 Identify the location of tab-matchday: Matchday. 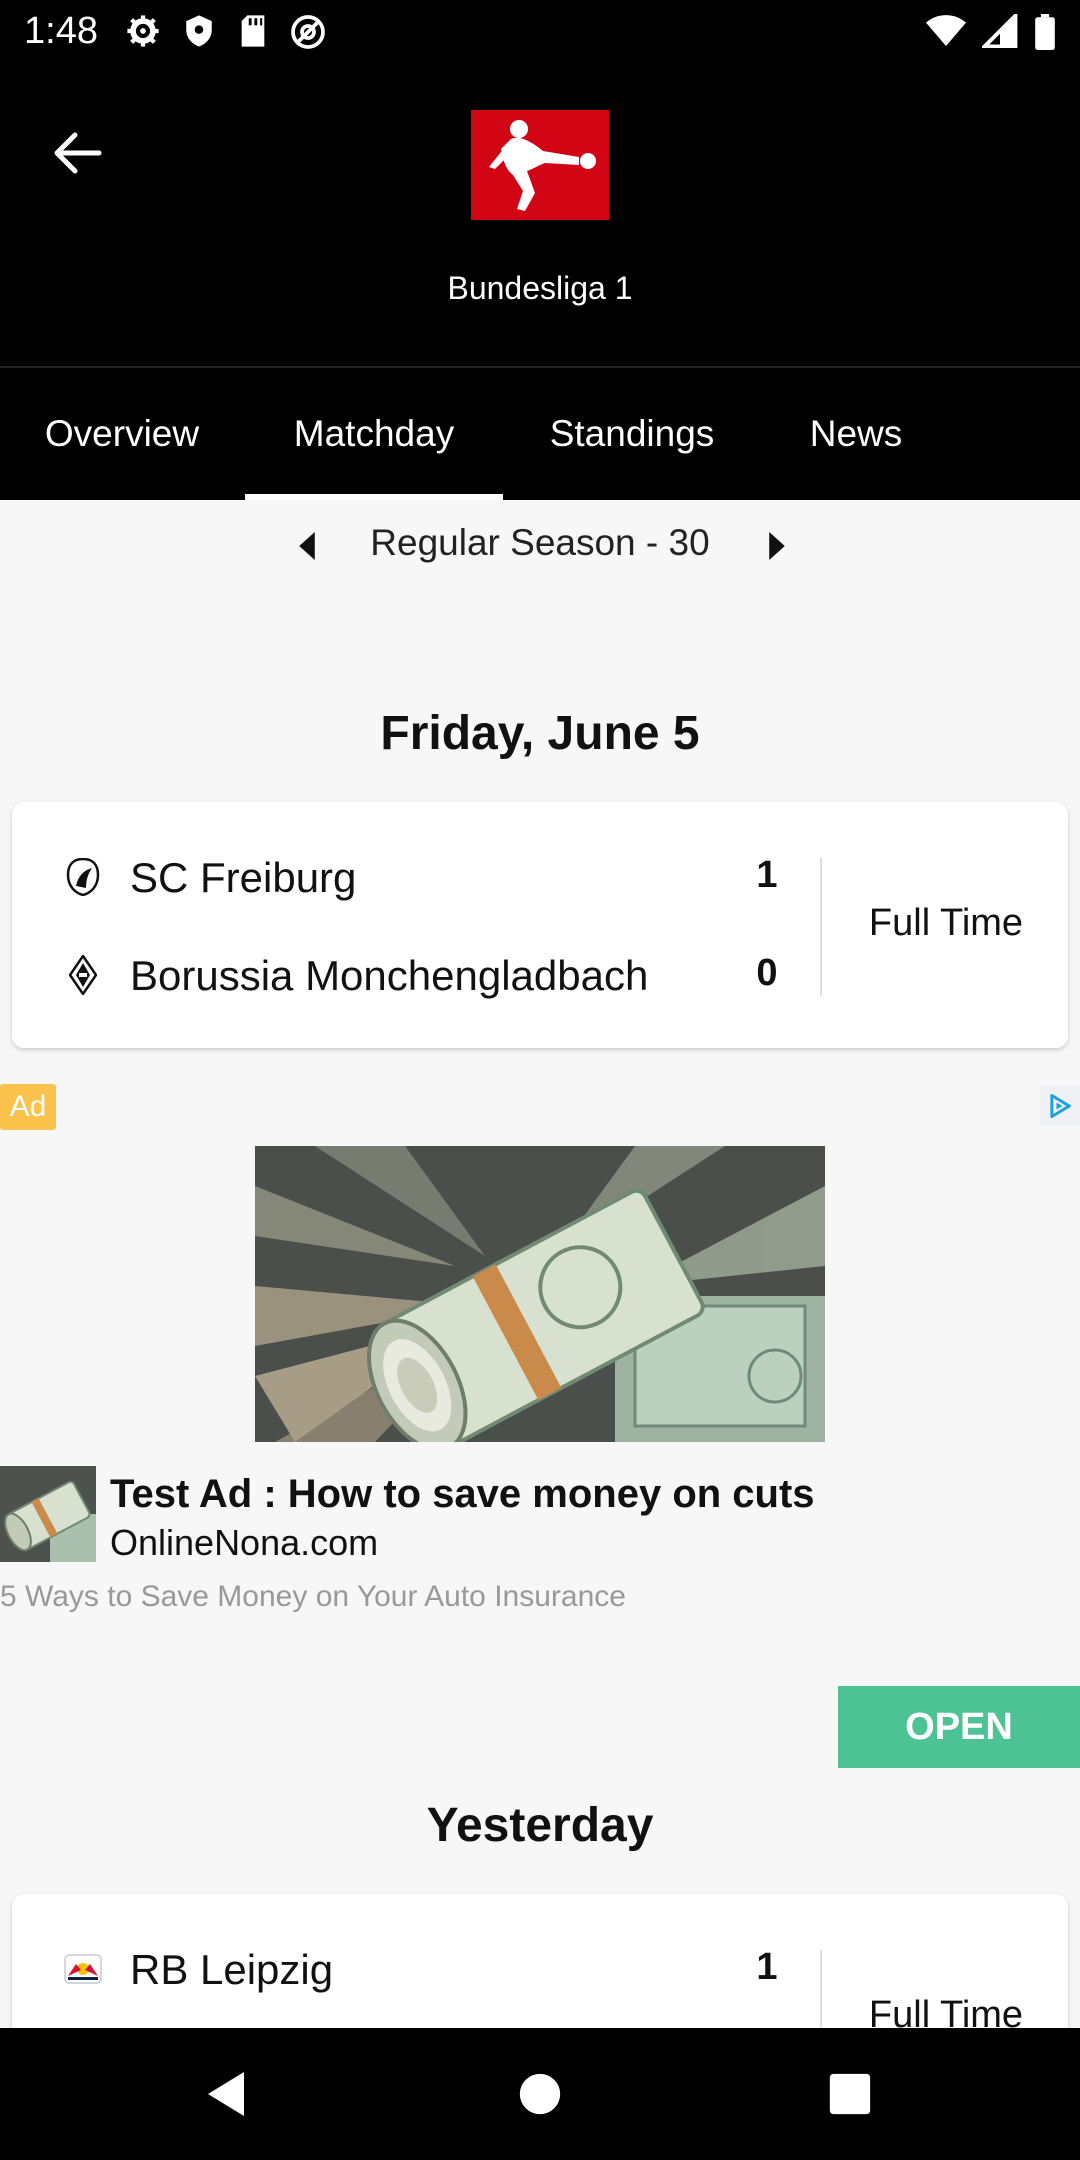
(374, 434).